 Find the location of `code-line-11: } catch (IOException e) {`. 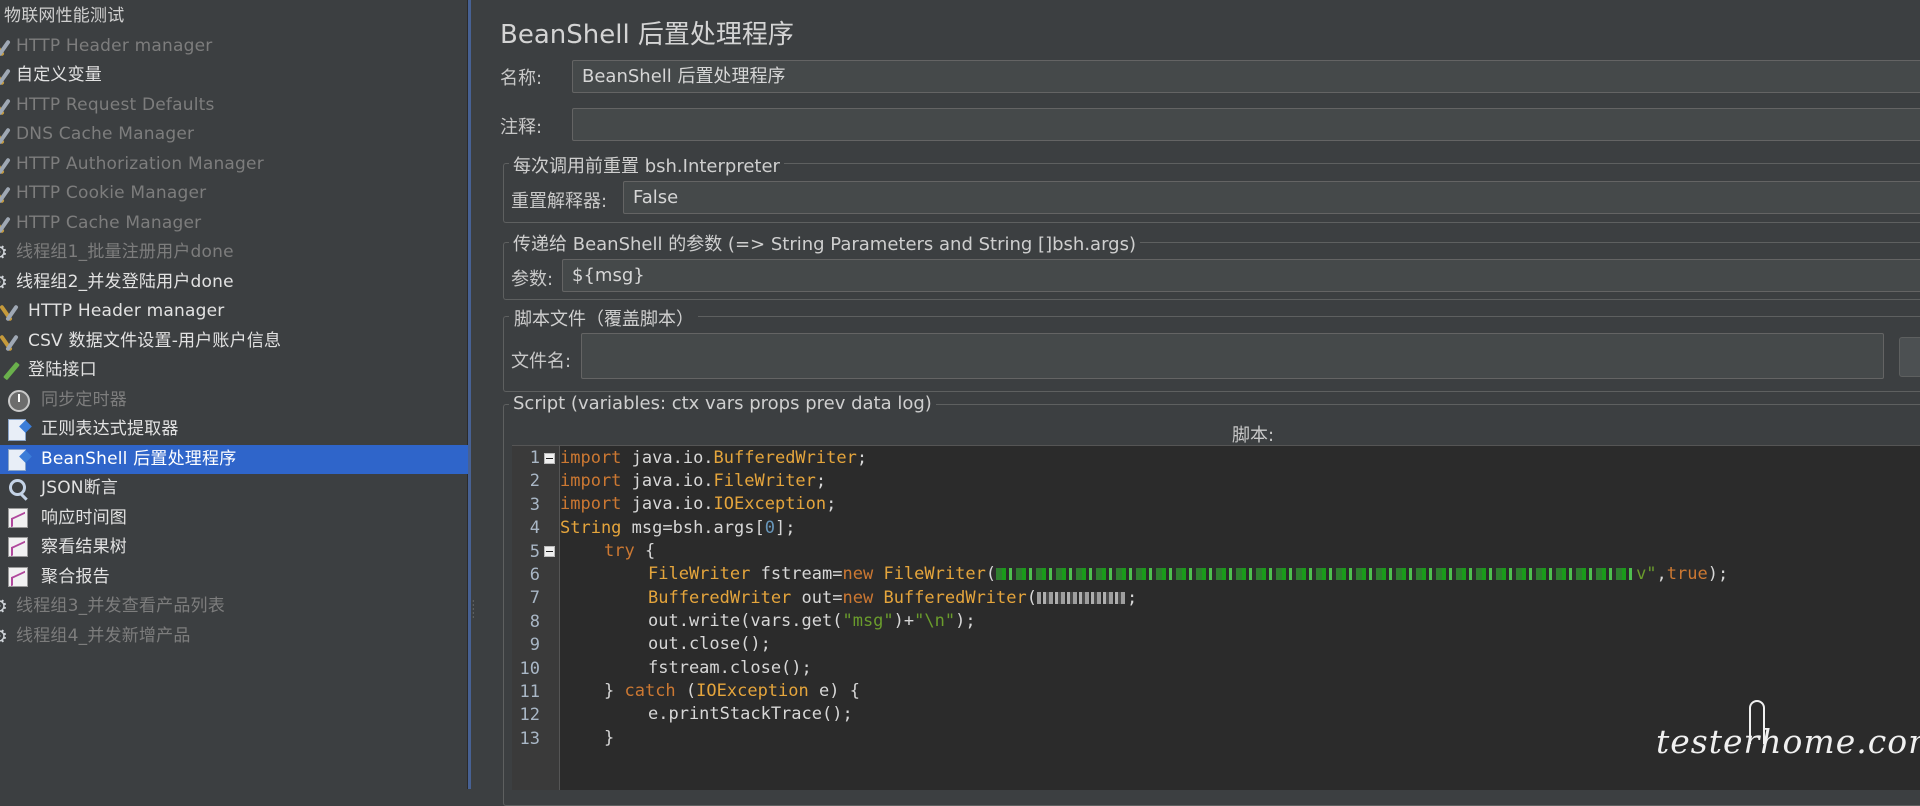

code-line-11: } catch (IOException e) { is located at coordinates (710, 691).